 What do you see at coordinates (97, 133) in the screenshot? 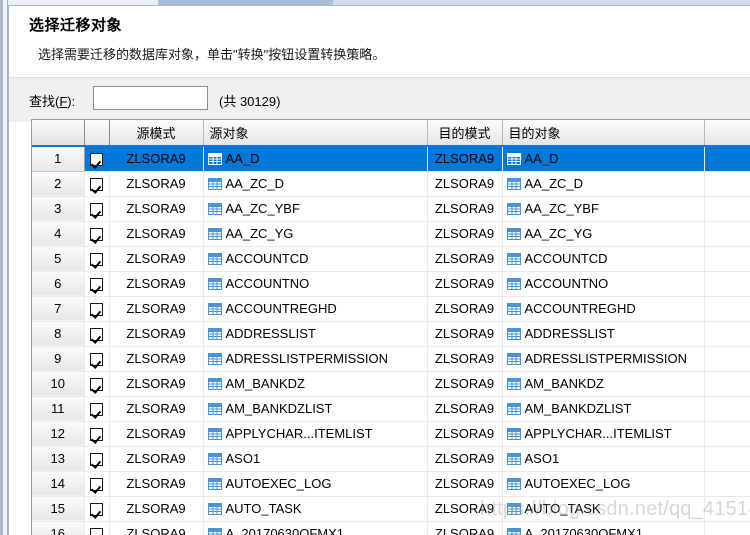
I see `column-header-select-all` at bounding box center [97, 133].